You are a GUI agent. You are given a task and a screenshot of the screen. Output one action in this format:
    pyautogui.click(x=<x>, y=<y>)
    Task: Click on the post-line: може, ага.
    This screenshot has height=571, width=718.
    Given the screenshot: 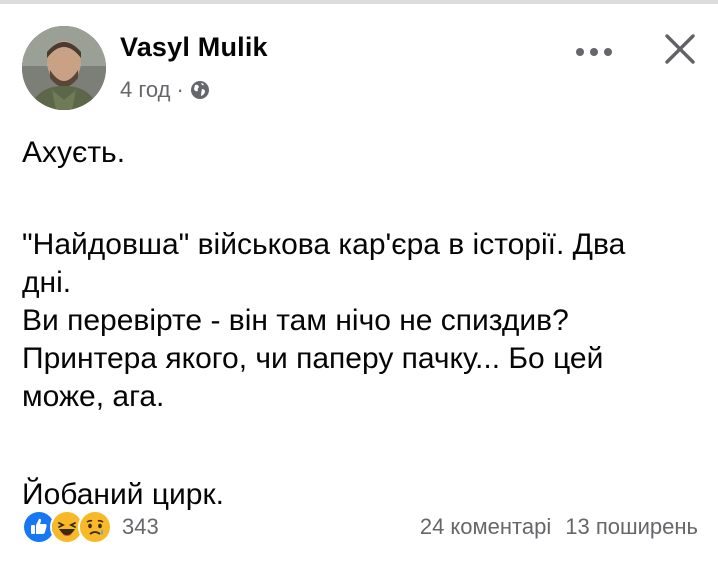 What is the action you would take?
    pyautogui.click(x=93, y=396)
    